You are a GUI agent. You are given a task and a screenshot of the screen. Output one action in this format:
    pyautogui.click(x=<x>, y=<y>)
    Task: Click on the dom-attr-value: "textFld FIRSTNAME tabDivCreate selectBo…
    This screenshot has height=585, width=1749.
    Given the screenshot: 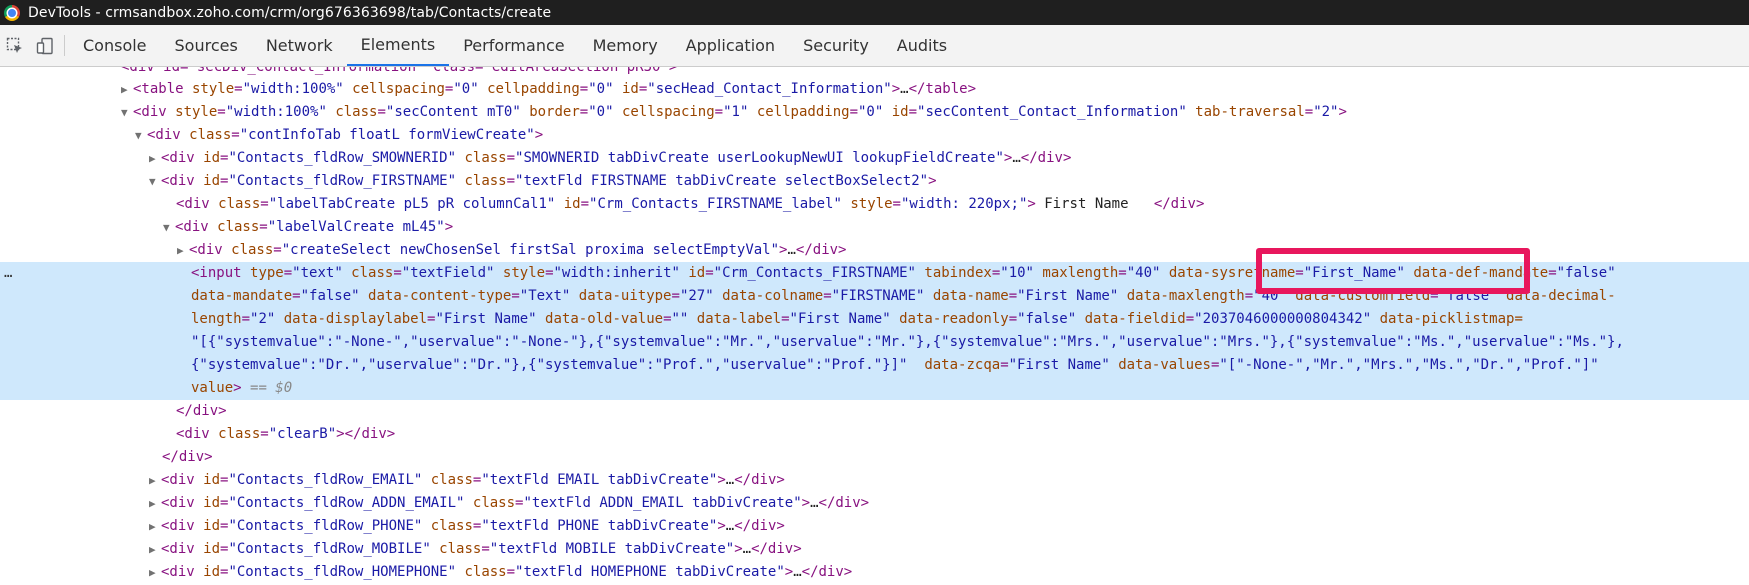 What is the action you would take?
    pyautogui.click(x=722, y=181)
    